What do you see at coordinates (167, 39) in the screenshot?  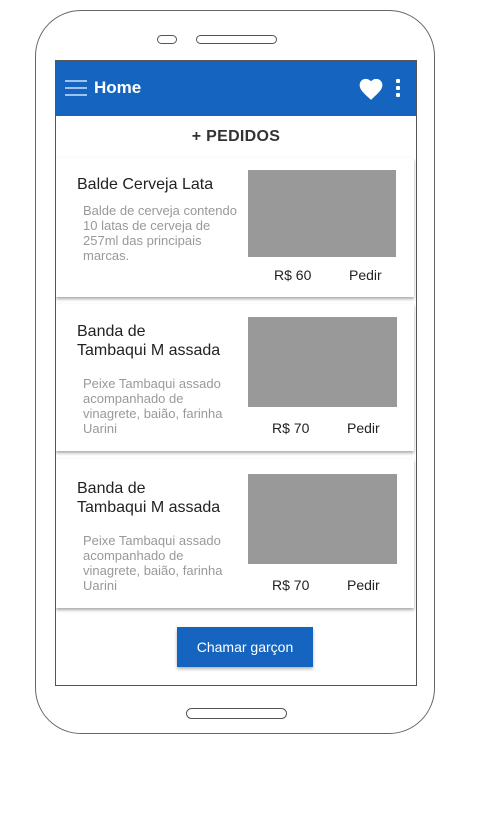 I see `camera` at bounding box center [167, 39].